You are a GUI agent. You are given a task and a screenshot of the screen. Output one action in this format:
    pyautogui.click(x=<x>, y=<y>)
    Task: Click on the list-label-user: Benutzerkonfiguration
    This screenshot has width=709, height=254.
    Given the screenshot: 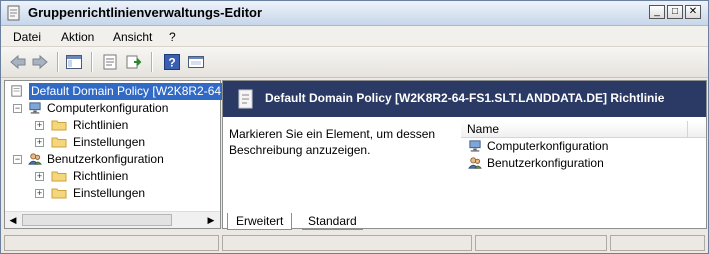 What is the action you would take?
    pyautogui.click(x=545, y=163)
    